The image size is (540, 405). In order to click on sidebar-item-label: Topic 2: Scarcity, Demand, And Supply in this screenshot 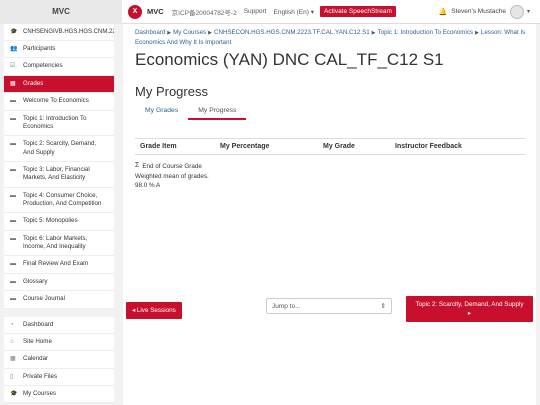, I will do `click(60, 148)`.